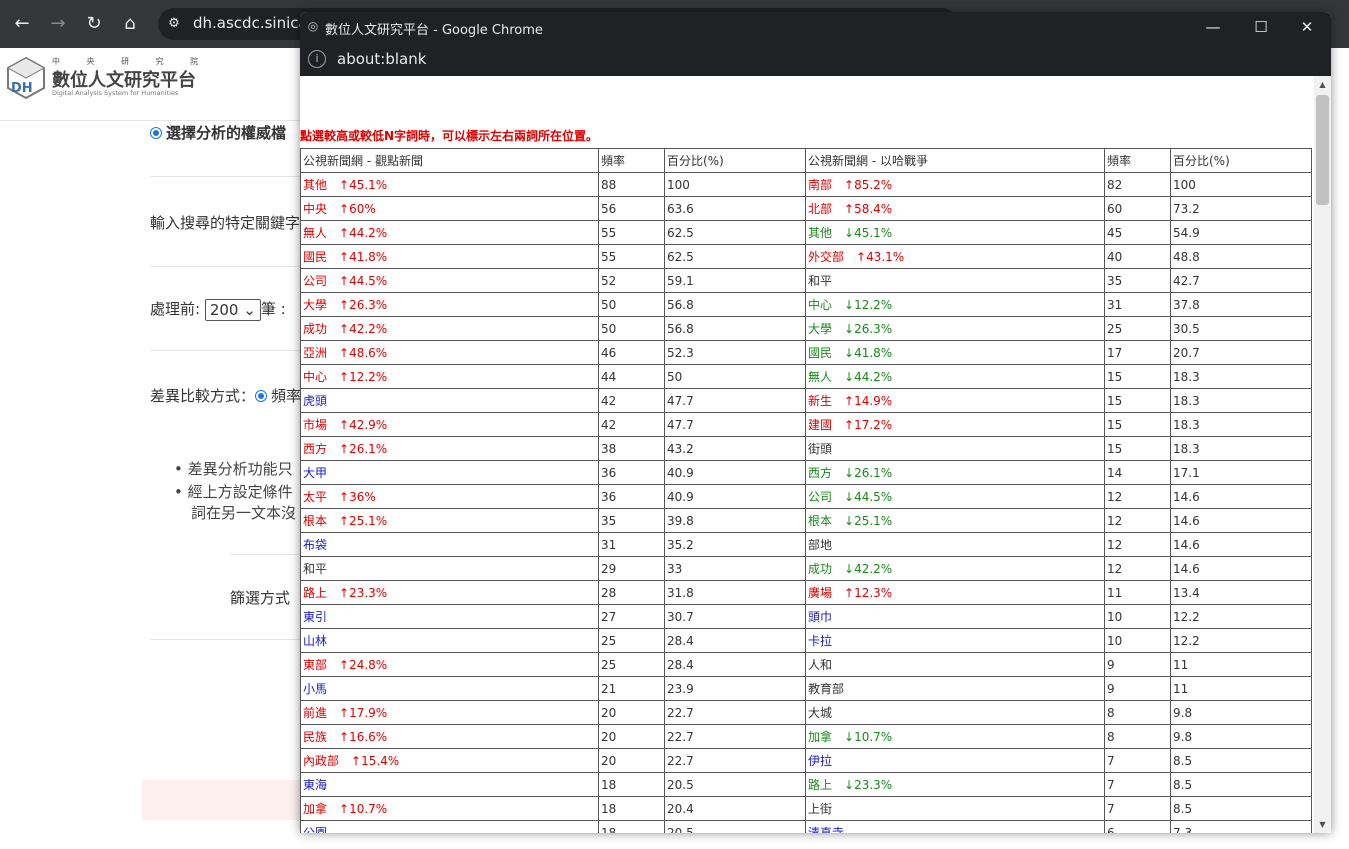 The height and width of the screenshot is (849, 1349). I want to click on right-term: 無人, so click(820, 377).